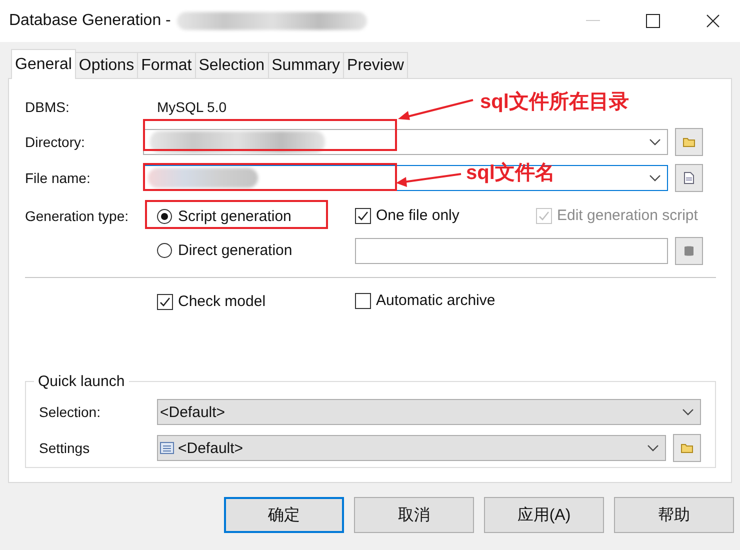 This screenshot has width=740, height=550. I want to click on selection-combo: <Default>, so click(429, 412).